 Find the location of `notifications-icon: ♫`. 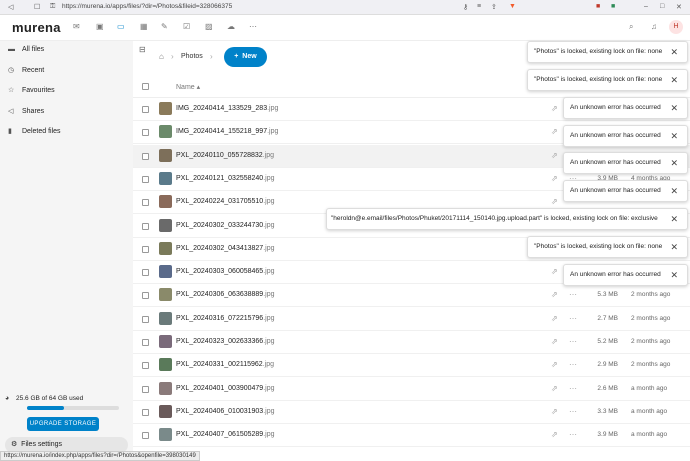

notifications-icon: ♫ is located at coordinates (654, 26).